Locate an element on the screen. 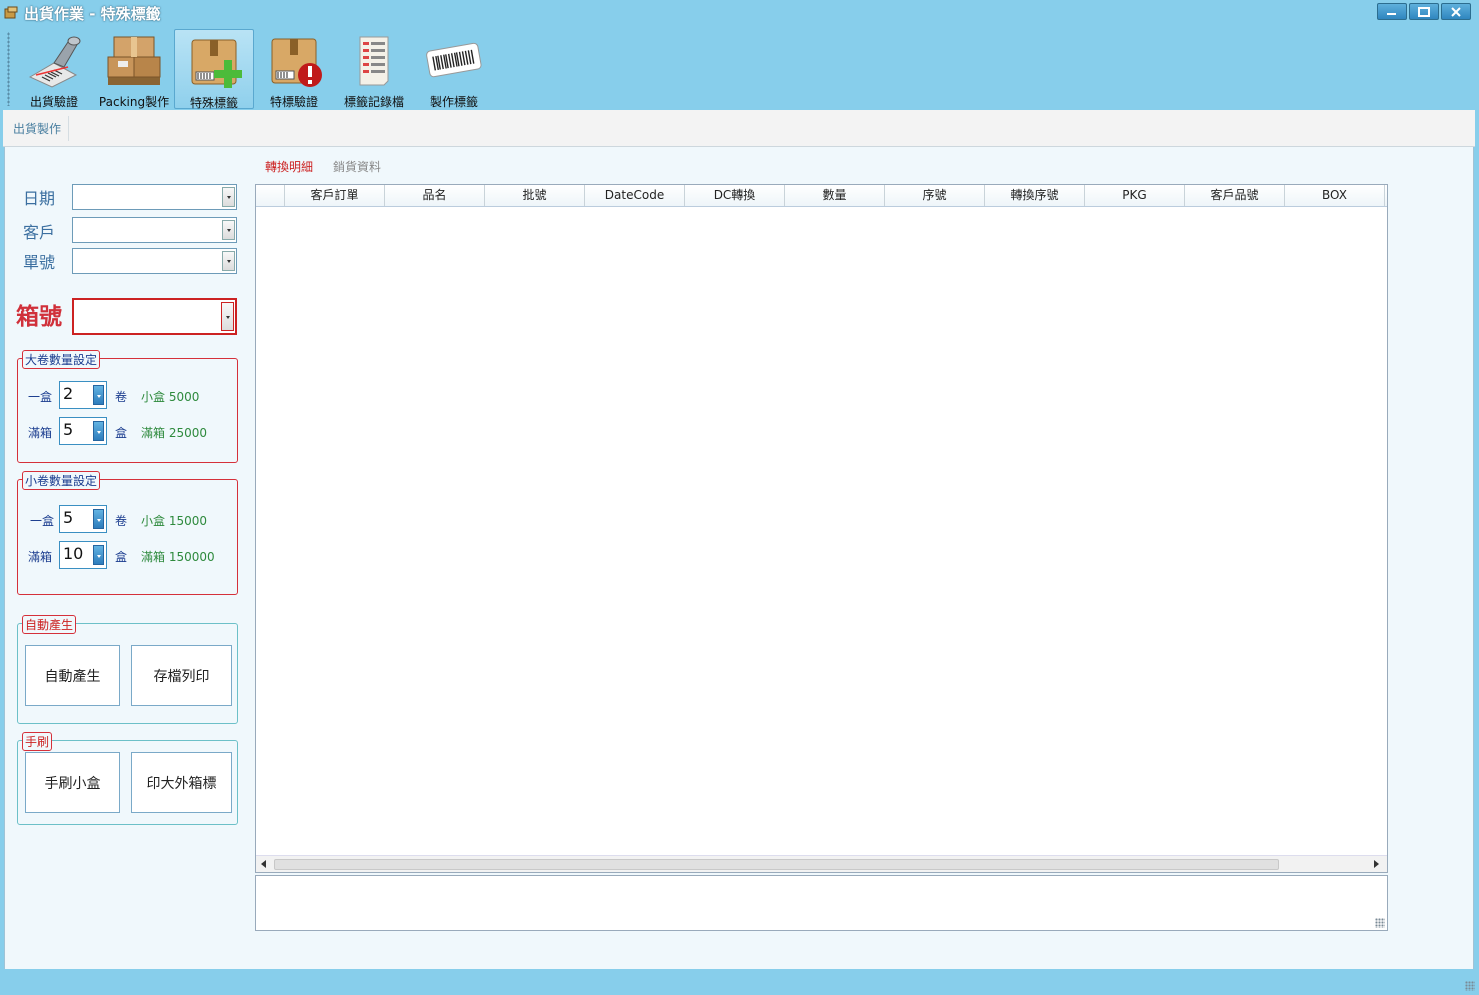  small-roll-group: 小卷數量設定 一盒 5 卷 小盒 15000 滿箱 10 盒 滿箱 150000 is located at coordinates (127, 533).